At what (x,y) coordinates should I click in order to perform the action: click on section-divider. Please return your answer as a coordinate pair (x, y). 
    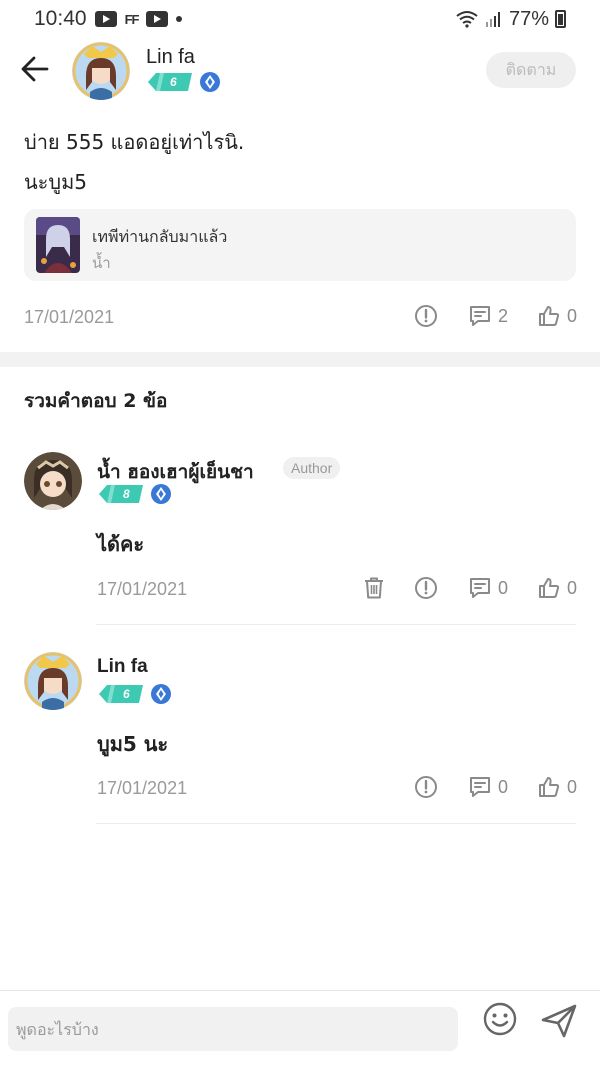
    Looking at the image, I should click on (300, 359).